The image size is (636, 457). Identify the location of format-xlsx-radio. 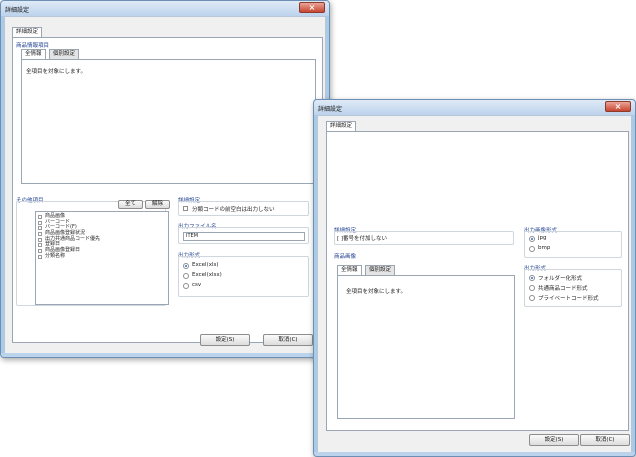
(186, 276).